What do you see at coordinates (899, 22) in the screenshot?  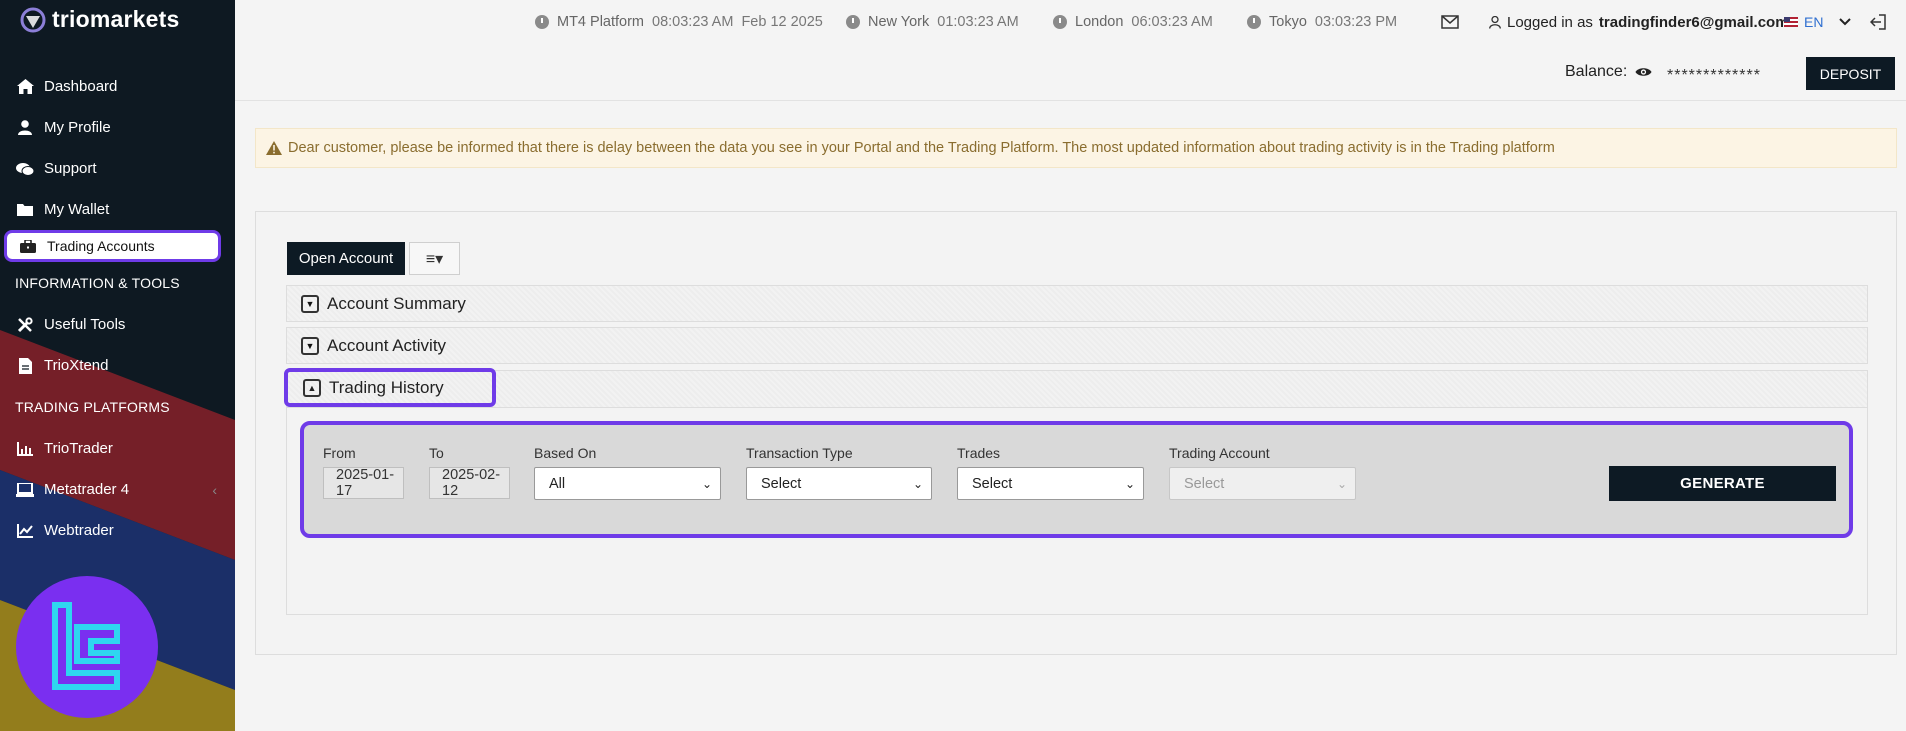 I see `clock-label: New York` at bounding box center [899, 22].